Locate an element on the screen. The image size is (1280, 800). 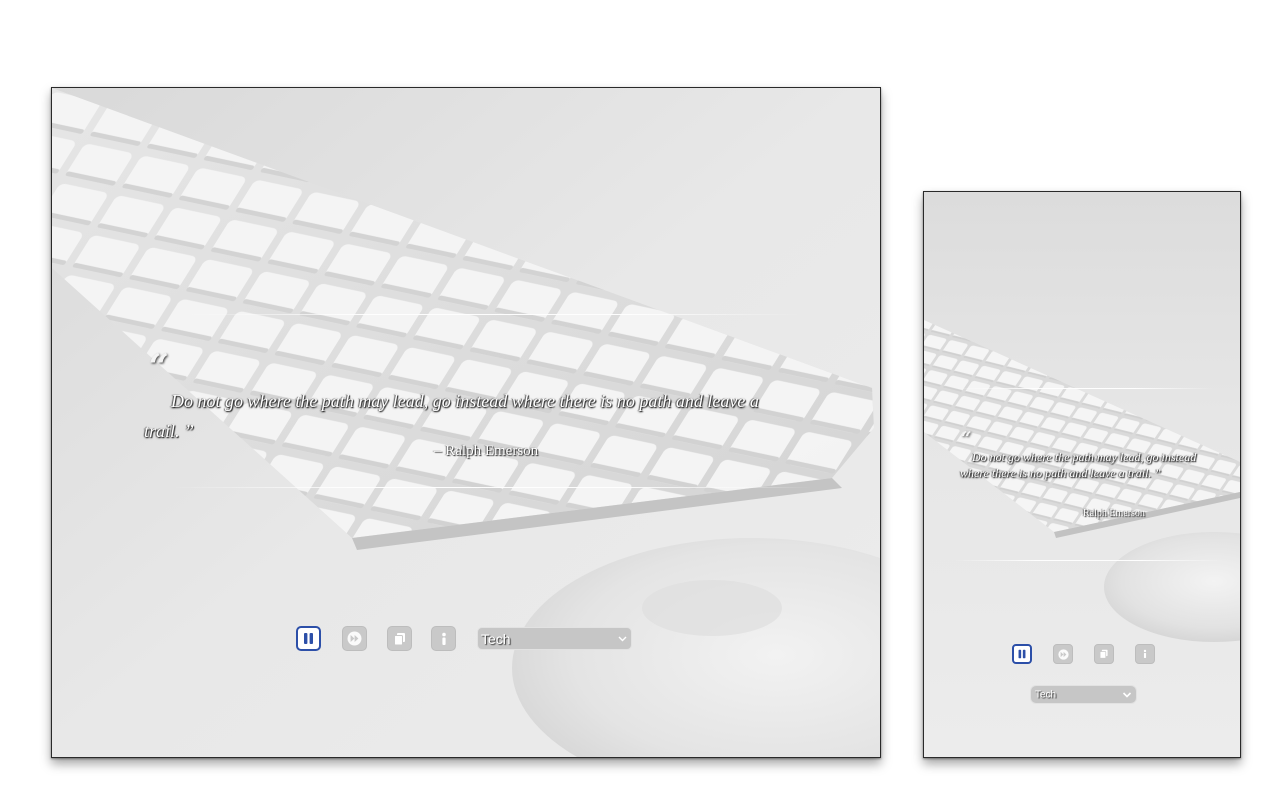
quote-author: Ralph Emerson is located at coordinates (1114, 513).